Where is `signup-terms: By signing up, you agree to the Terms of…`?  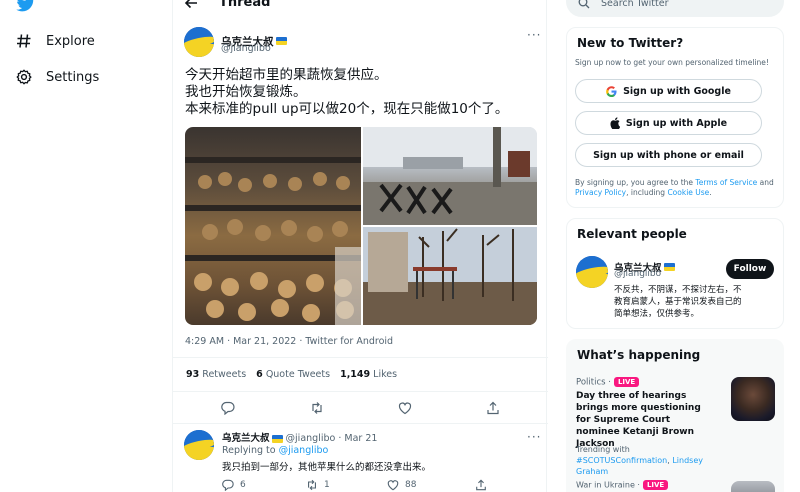 signup-terms: By signing up, you agree to the Terms of… is located at coordinates (674, 187).